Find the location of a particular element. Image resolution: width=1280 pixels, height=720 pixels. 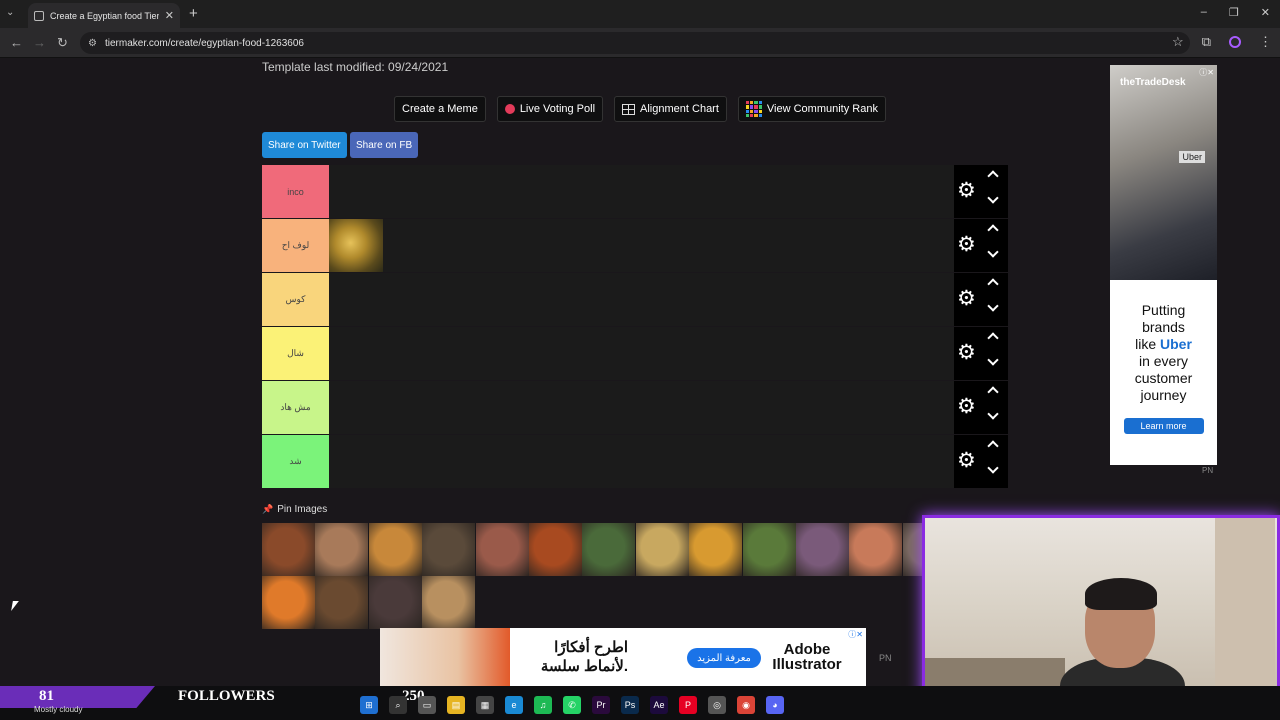

tier-label: inco is located at coordinates (295, 191).